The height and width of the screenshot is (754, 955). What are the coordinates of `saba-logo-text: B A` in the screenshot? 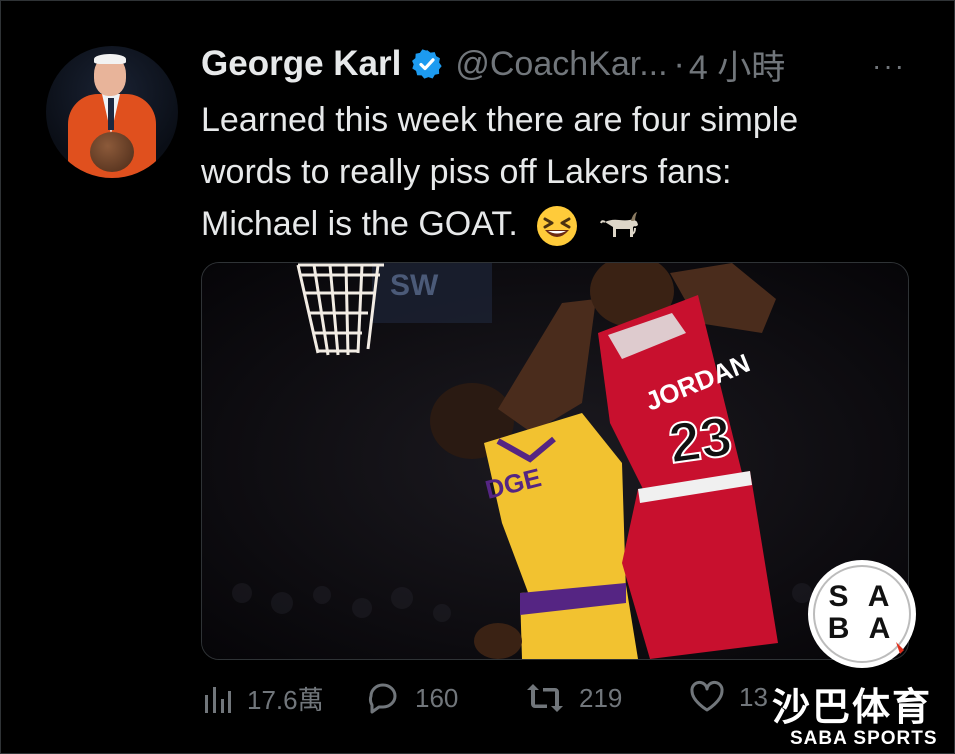 It's located at (862, 628).